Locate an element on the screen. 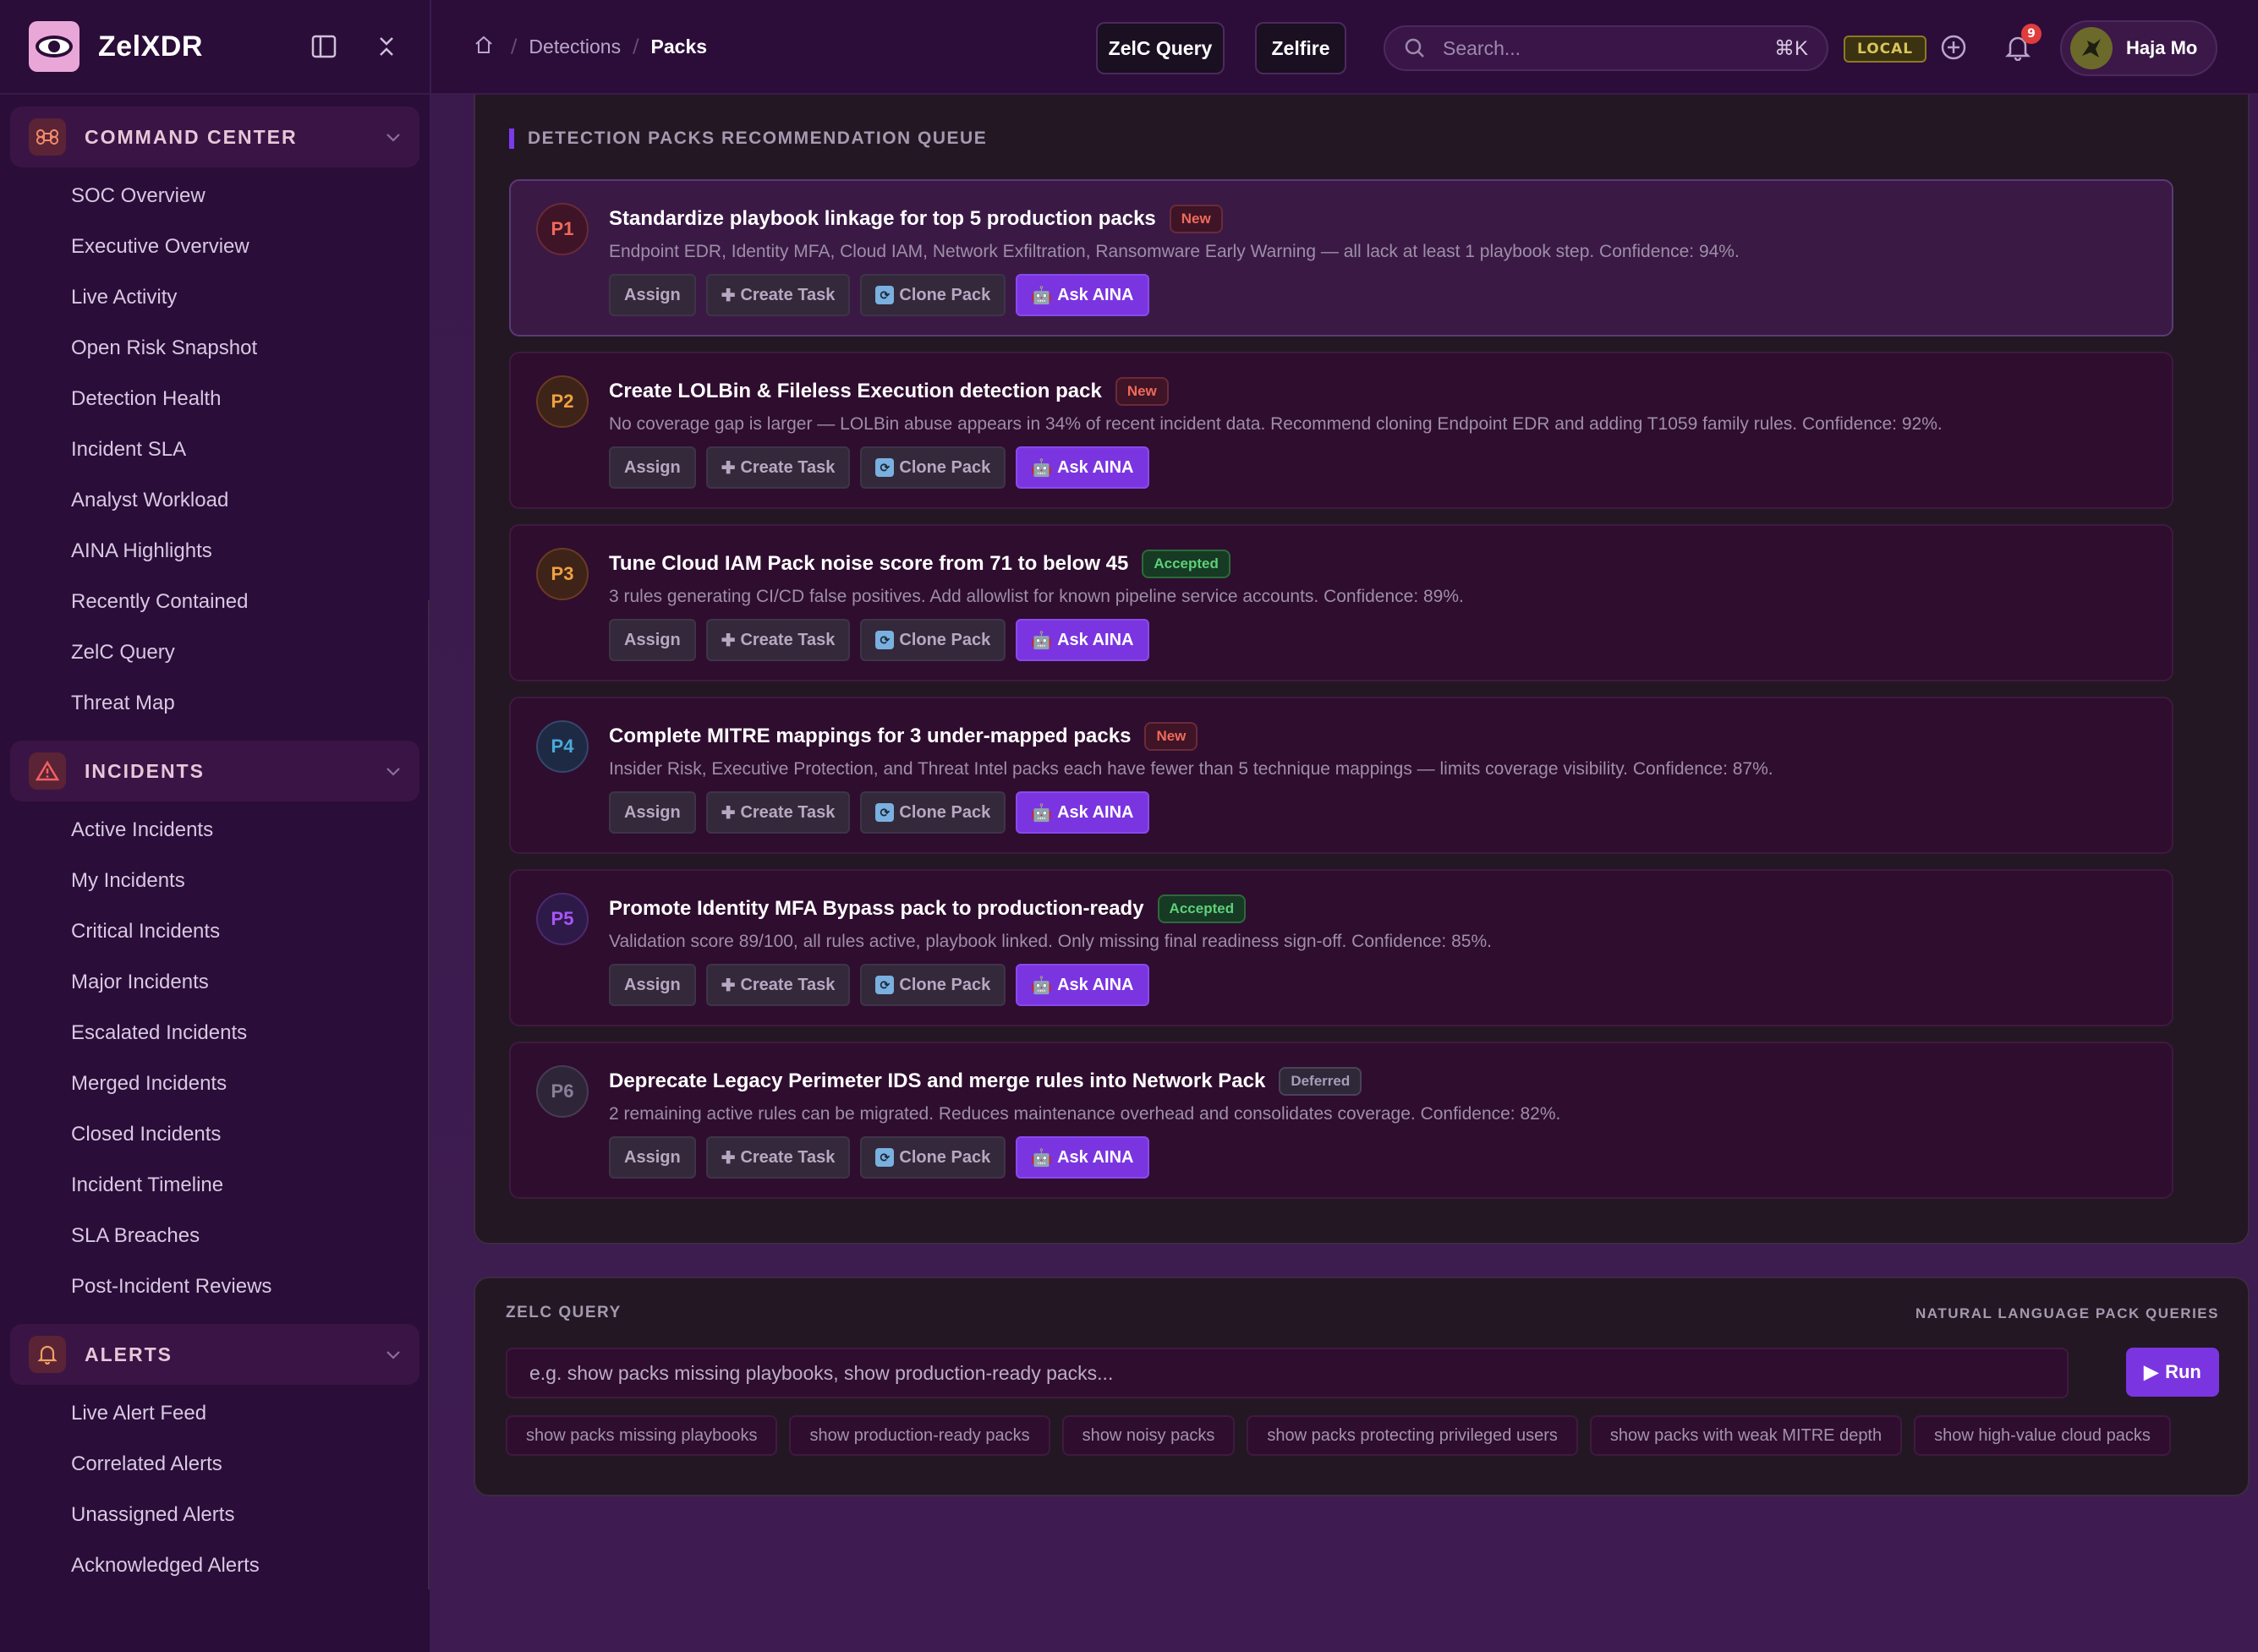 The width and height of the screenshot is (2258, 1652). notifications-bell-icon: 9 is located at coordinates (2021, 44).